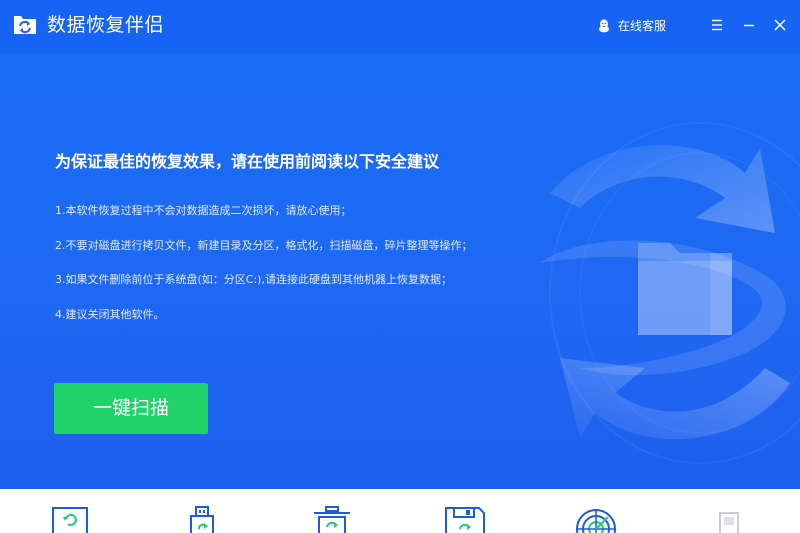  What do you see at coordinates (400, 26) in the screenshot?
I see `title-bar: 数据恢复伴侣 在线客服` at bounding box center [400, 26].